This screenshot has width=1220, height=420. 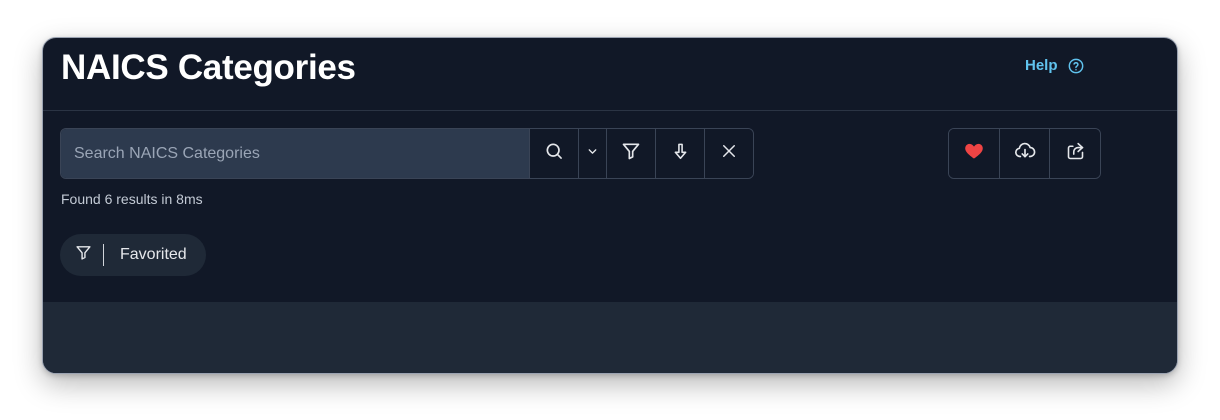 I want to click on chip-label: Favorited, so click(x=153, y=254).